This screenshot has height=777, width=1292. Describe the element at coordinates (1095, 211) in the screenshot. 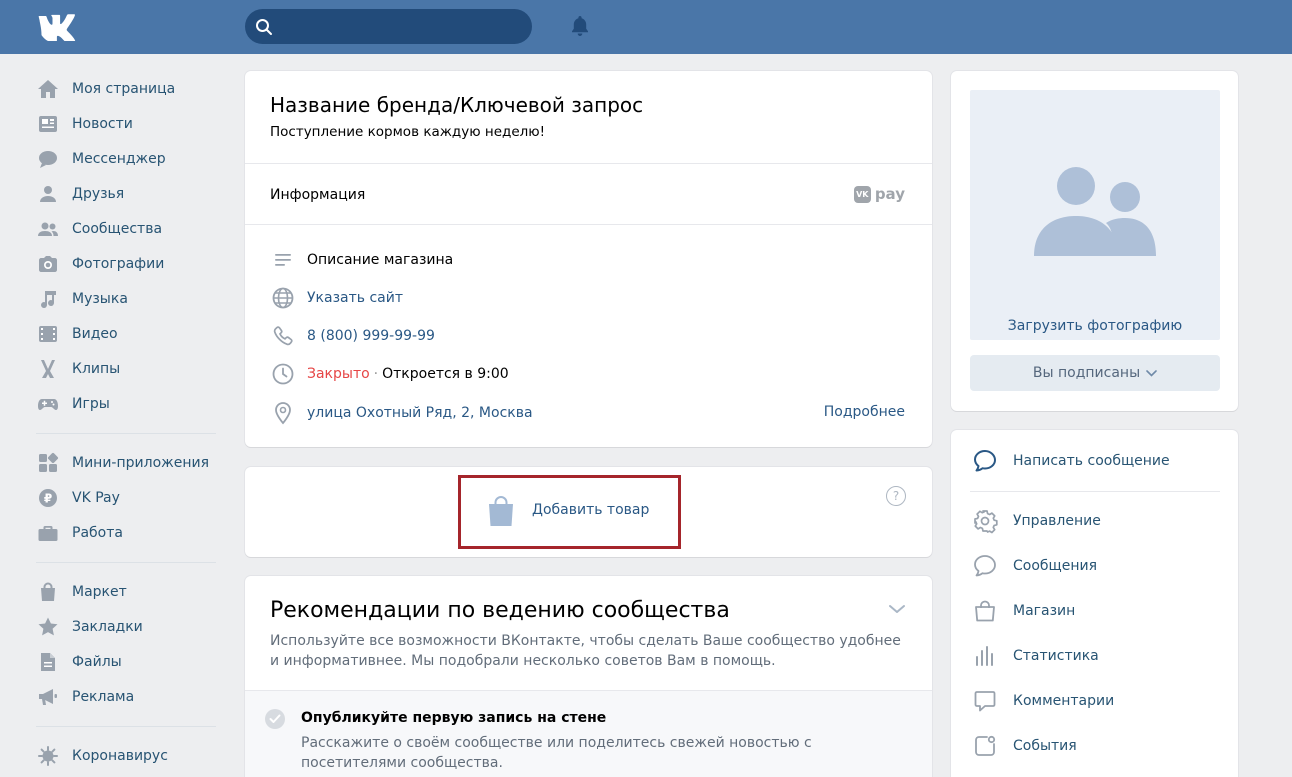

I see `community-avatar-icon` at that location.